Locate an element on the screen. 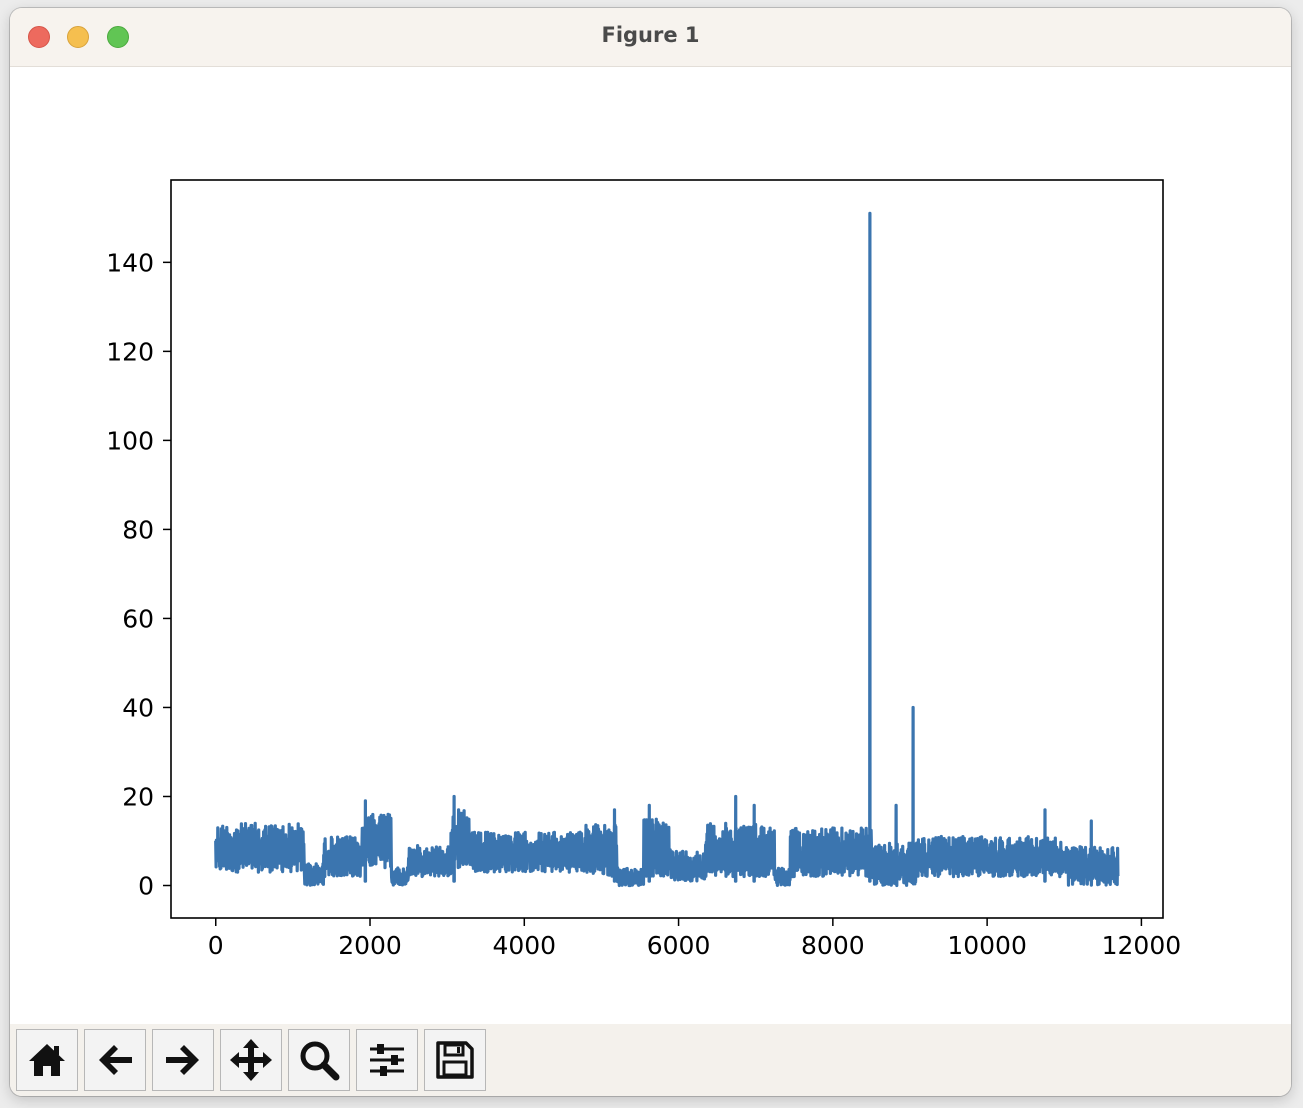 The image size is (1303, 1108). y-tick-label: 0 is located at coordinates (146, 886).